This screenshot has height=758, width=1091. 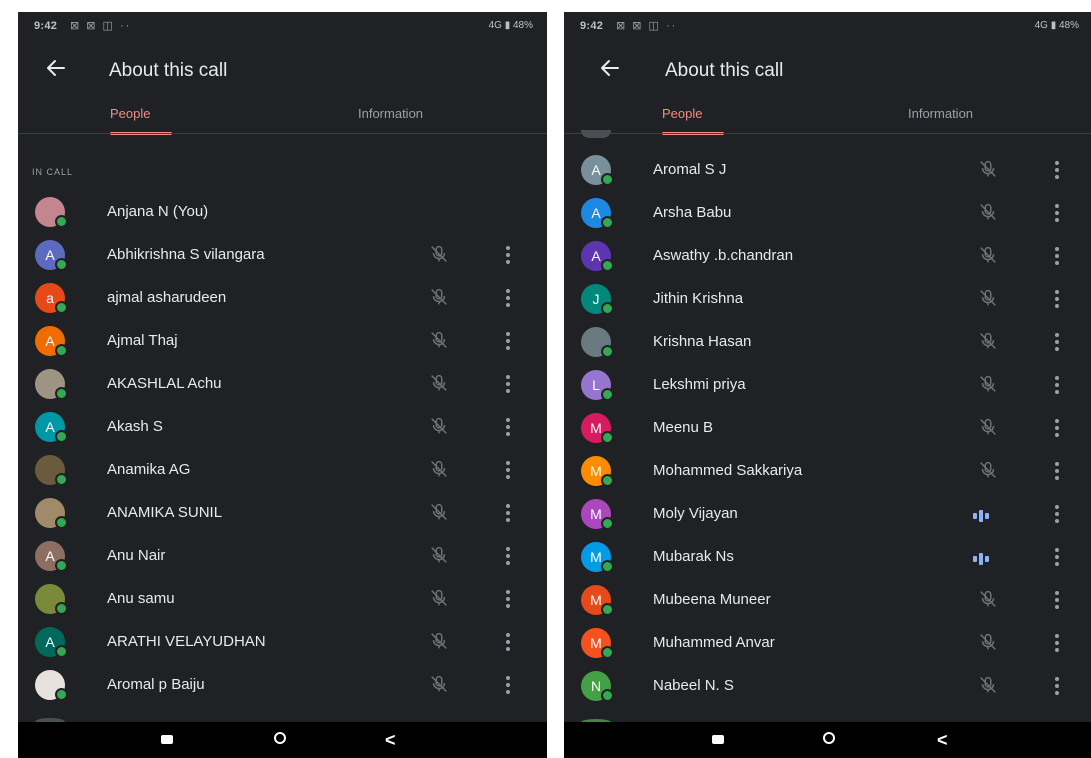 I want to click on participant-row: Anjana N (You), so click(x=282, y=211).